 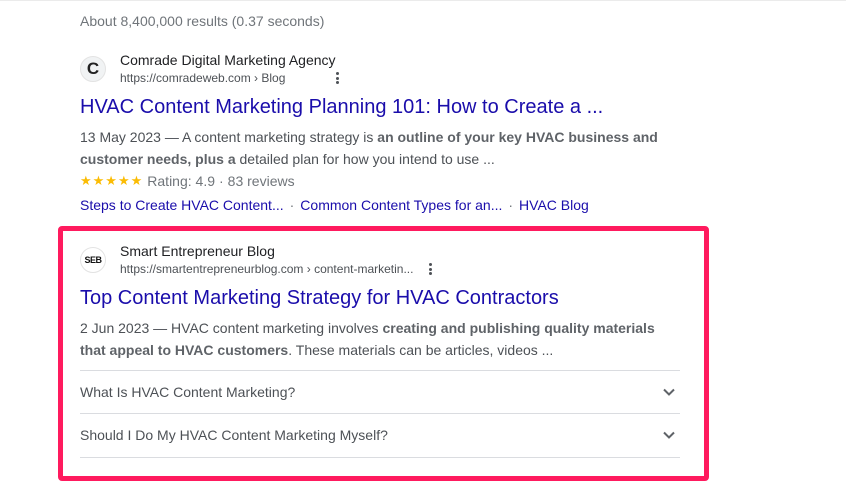 I want to click on favicon-letter: C, so click(x=93, y=68).